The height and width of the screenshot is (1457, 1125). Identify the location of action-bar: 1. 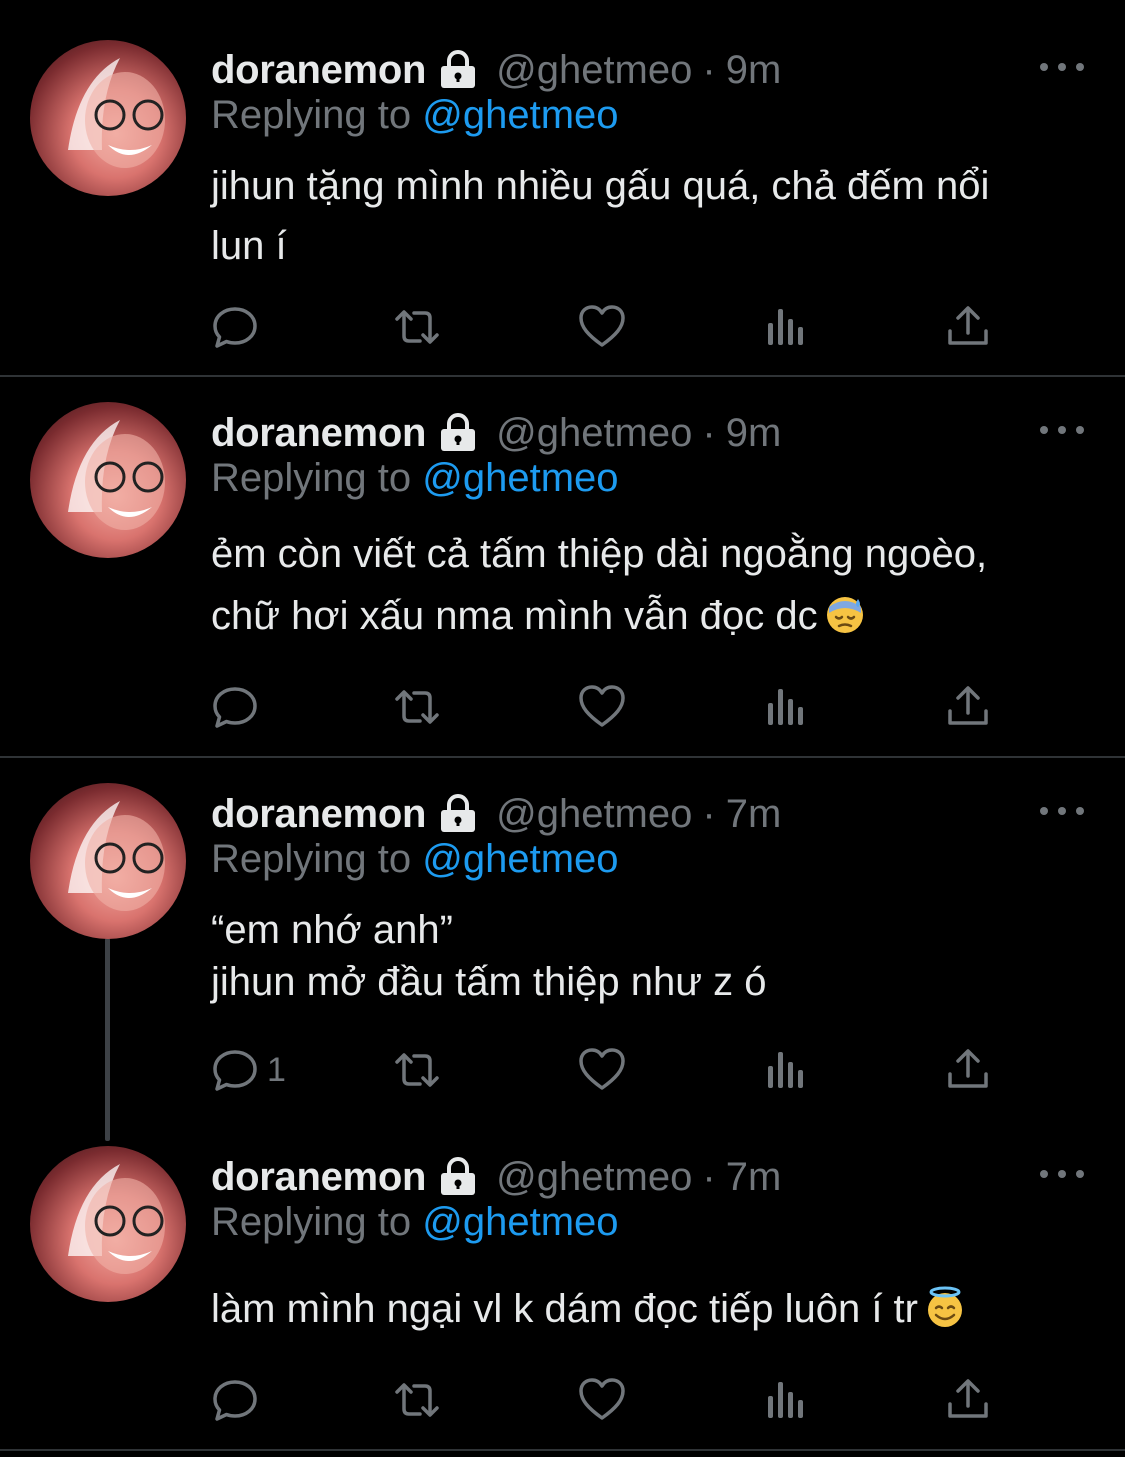
(611, 1070).